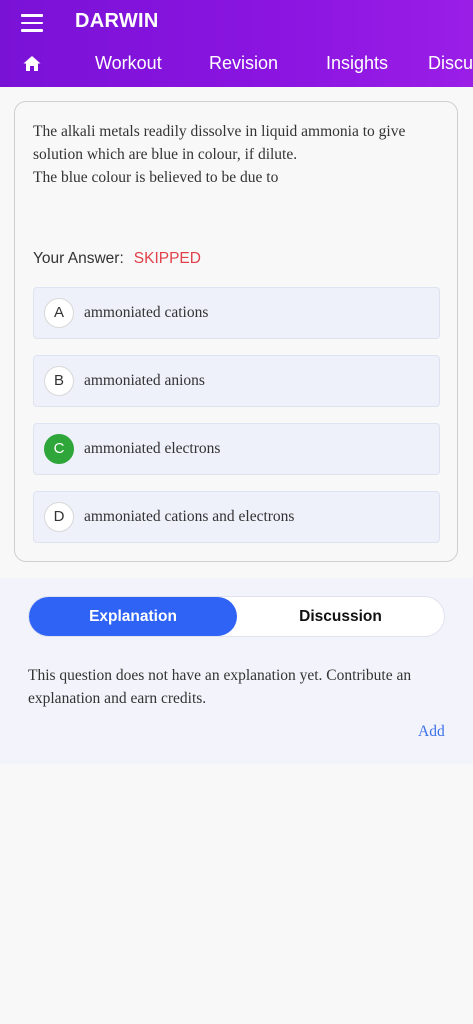  What do you see at coordinates (243, 63) in the screenshot?
I see `tab-revision: Revision` at bounding box center [243, 63].